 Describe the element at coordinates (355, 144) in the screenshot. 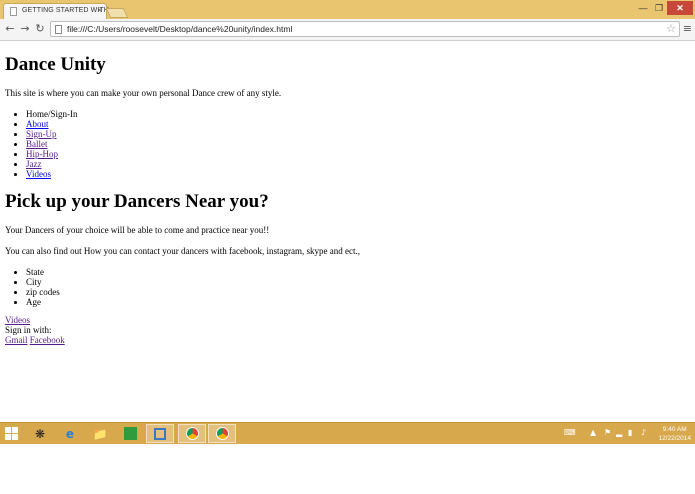

I see `nav-item-ballet: Ballet` at that location.